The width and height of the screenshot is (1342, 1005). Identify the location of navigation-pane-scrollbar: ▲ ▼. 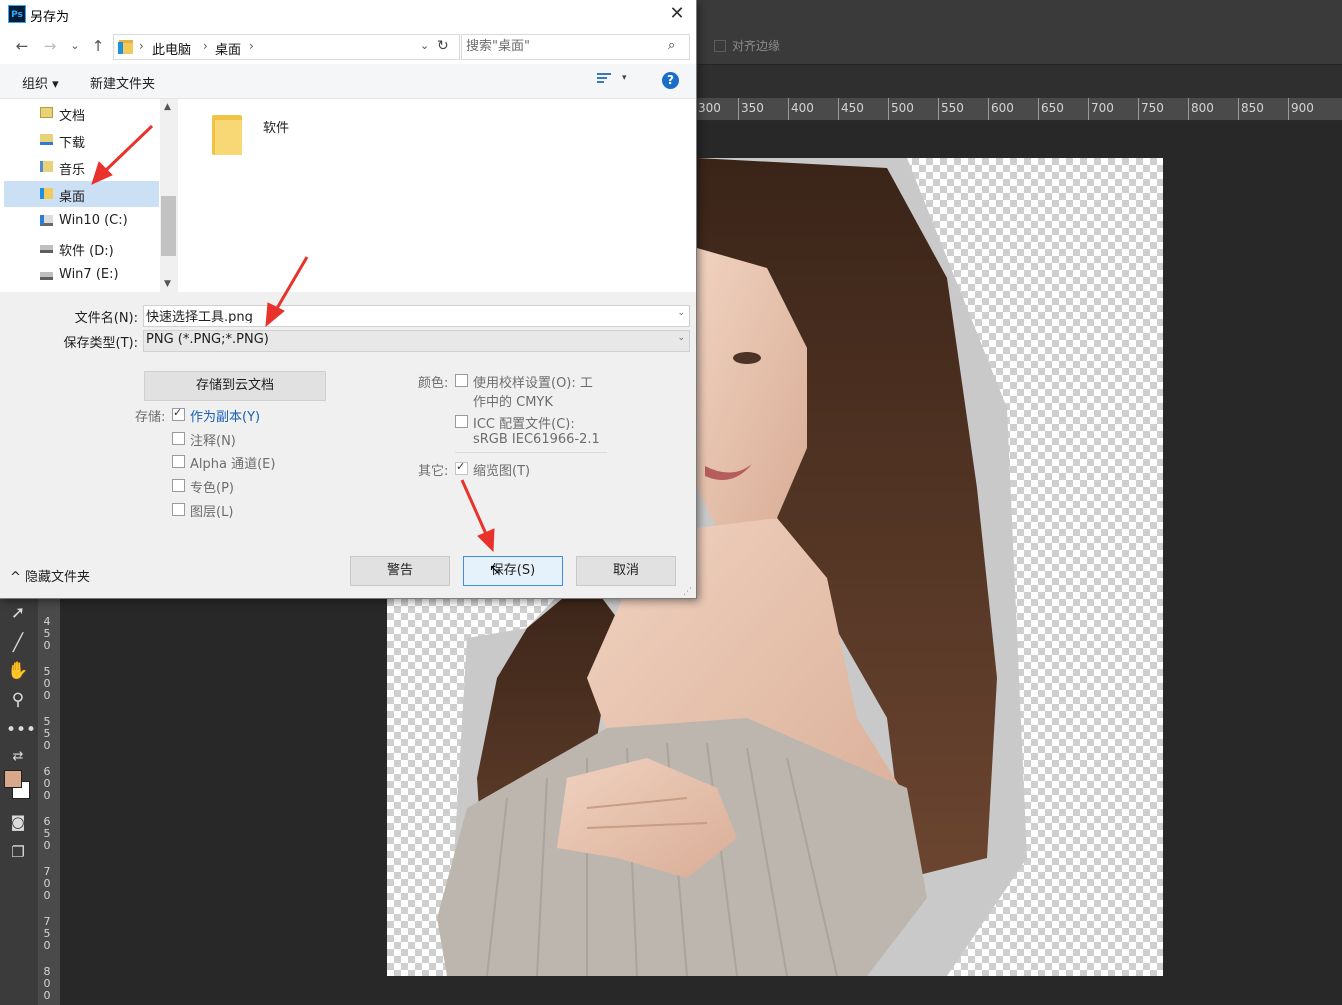
(168, 195).